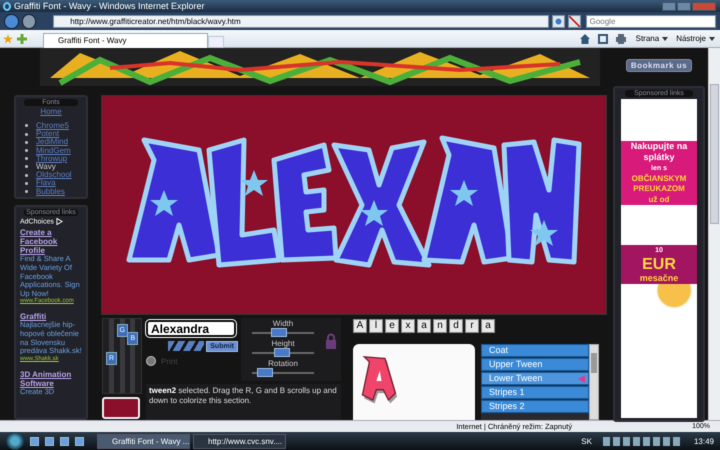  Describe the element at coordinates (186, 346) in the screenshot. I see `stripes-icon` at that location.